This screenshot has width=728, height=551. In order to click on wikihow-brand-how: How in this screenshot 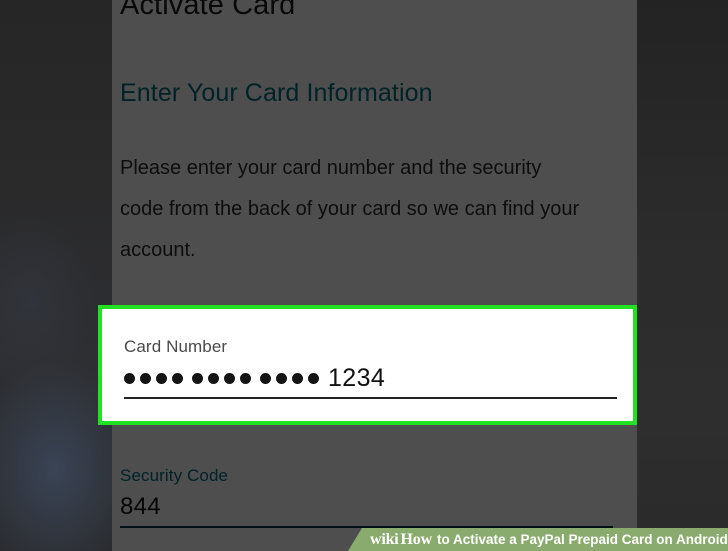, I will do `click(416, 539)`.